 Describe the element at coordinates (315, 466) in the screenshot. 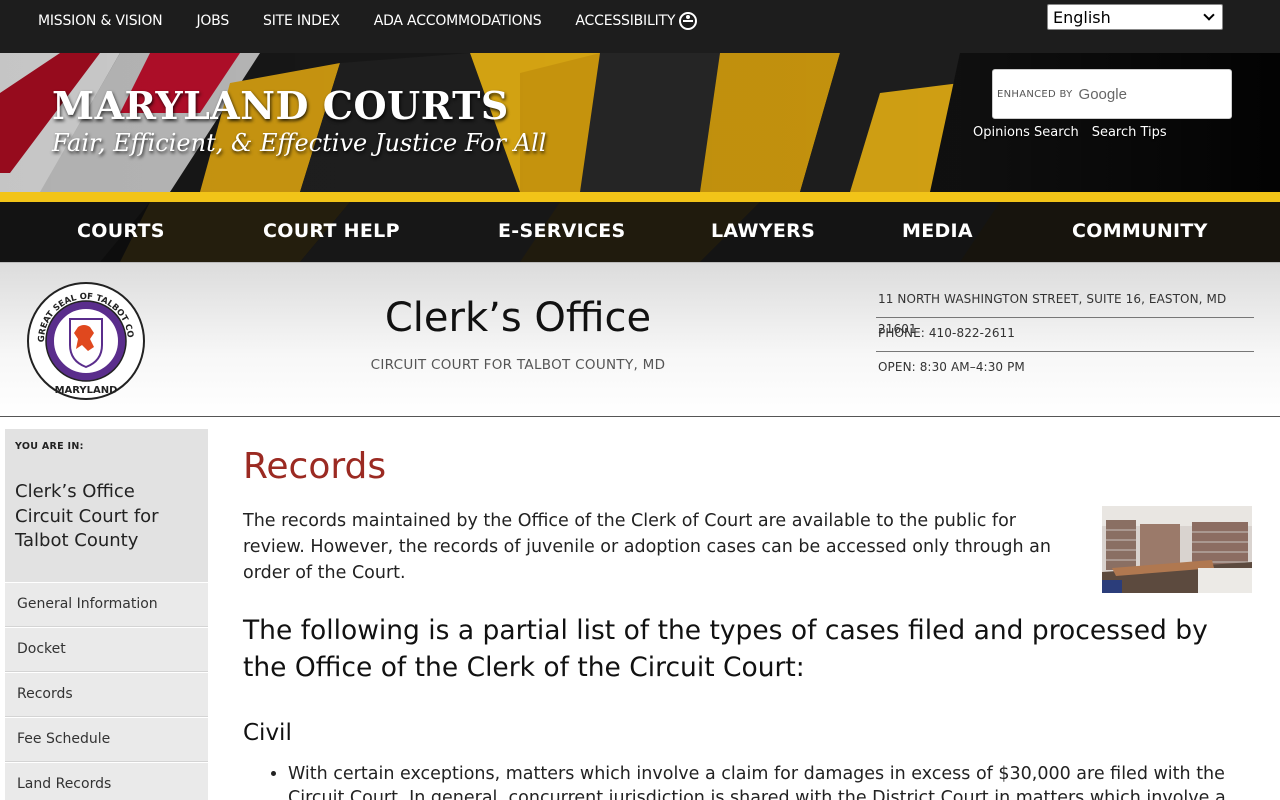

I see `page-title: Records` at that location.